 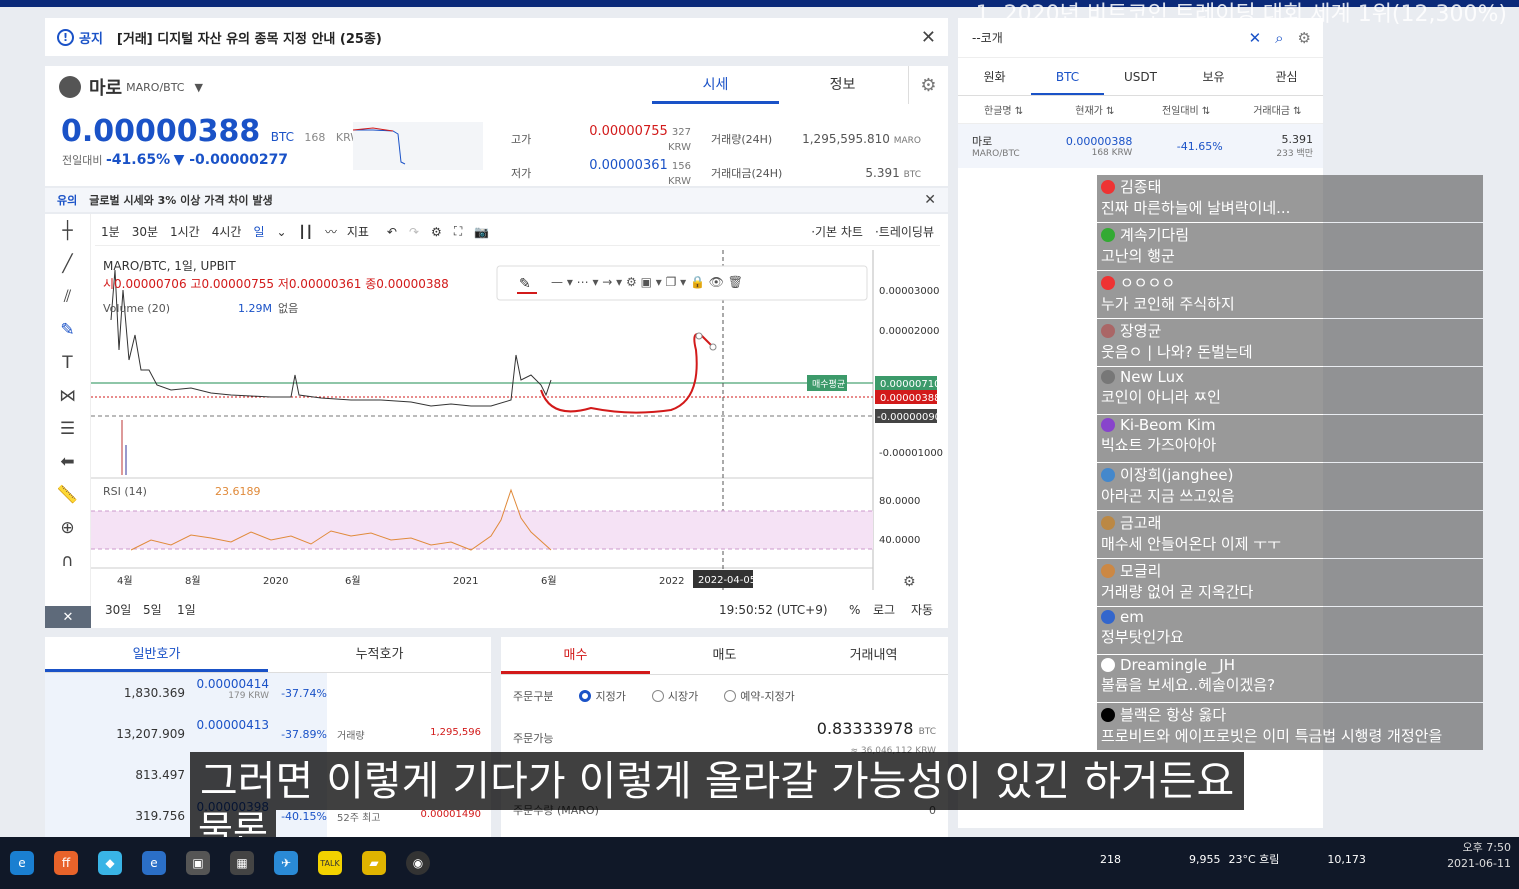 What do you see at coordinates (198, 863) in the screenshot?
I see `app-icon-2: ▣` at bounding box center [198, 863].